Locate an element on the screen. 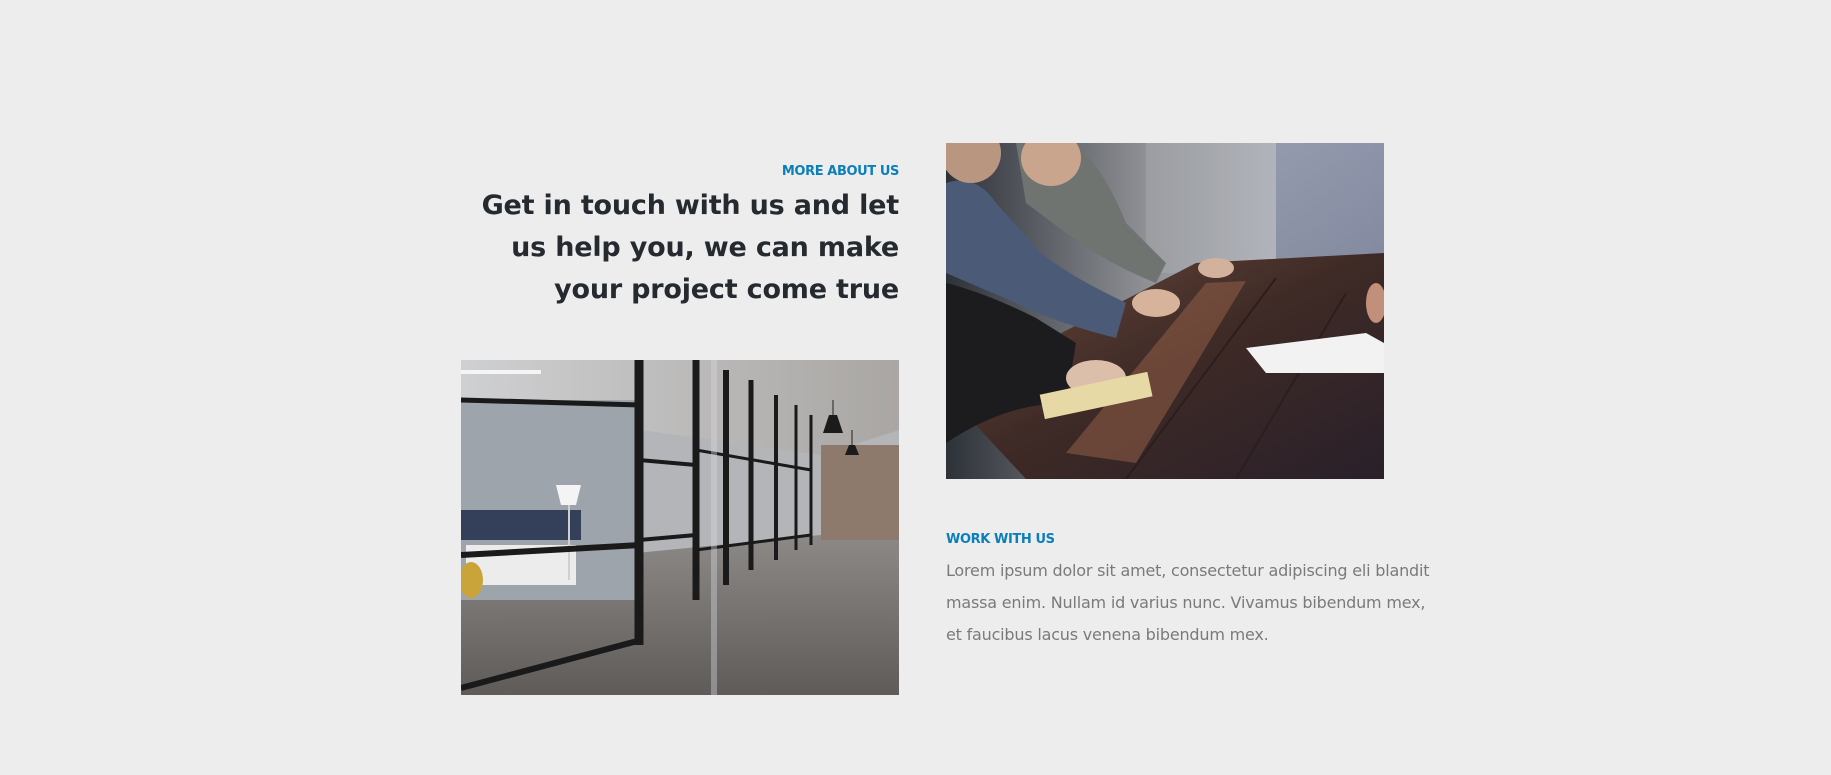 The image size is (1831, 775). office-corridor-photo is located at coordinates (680, 527).